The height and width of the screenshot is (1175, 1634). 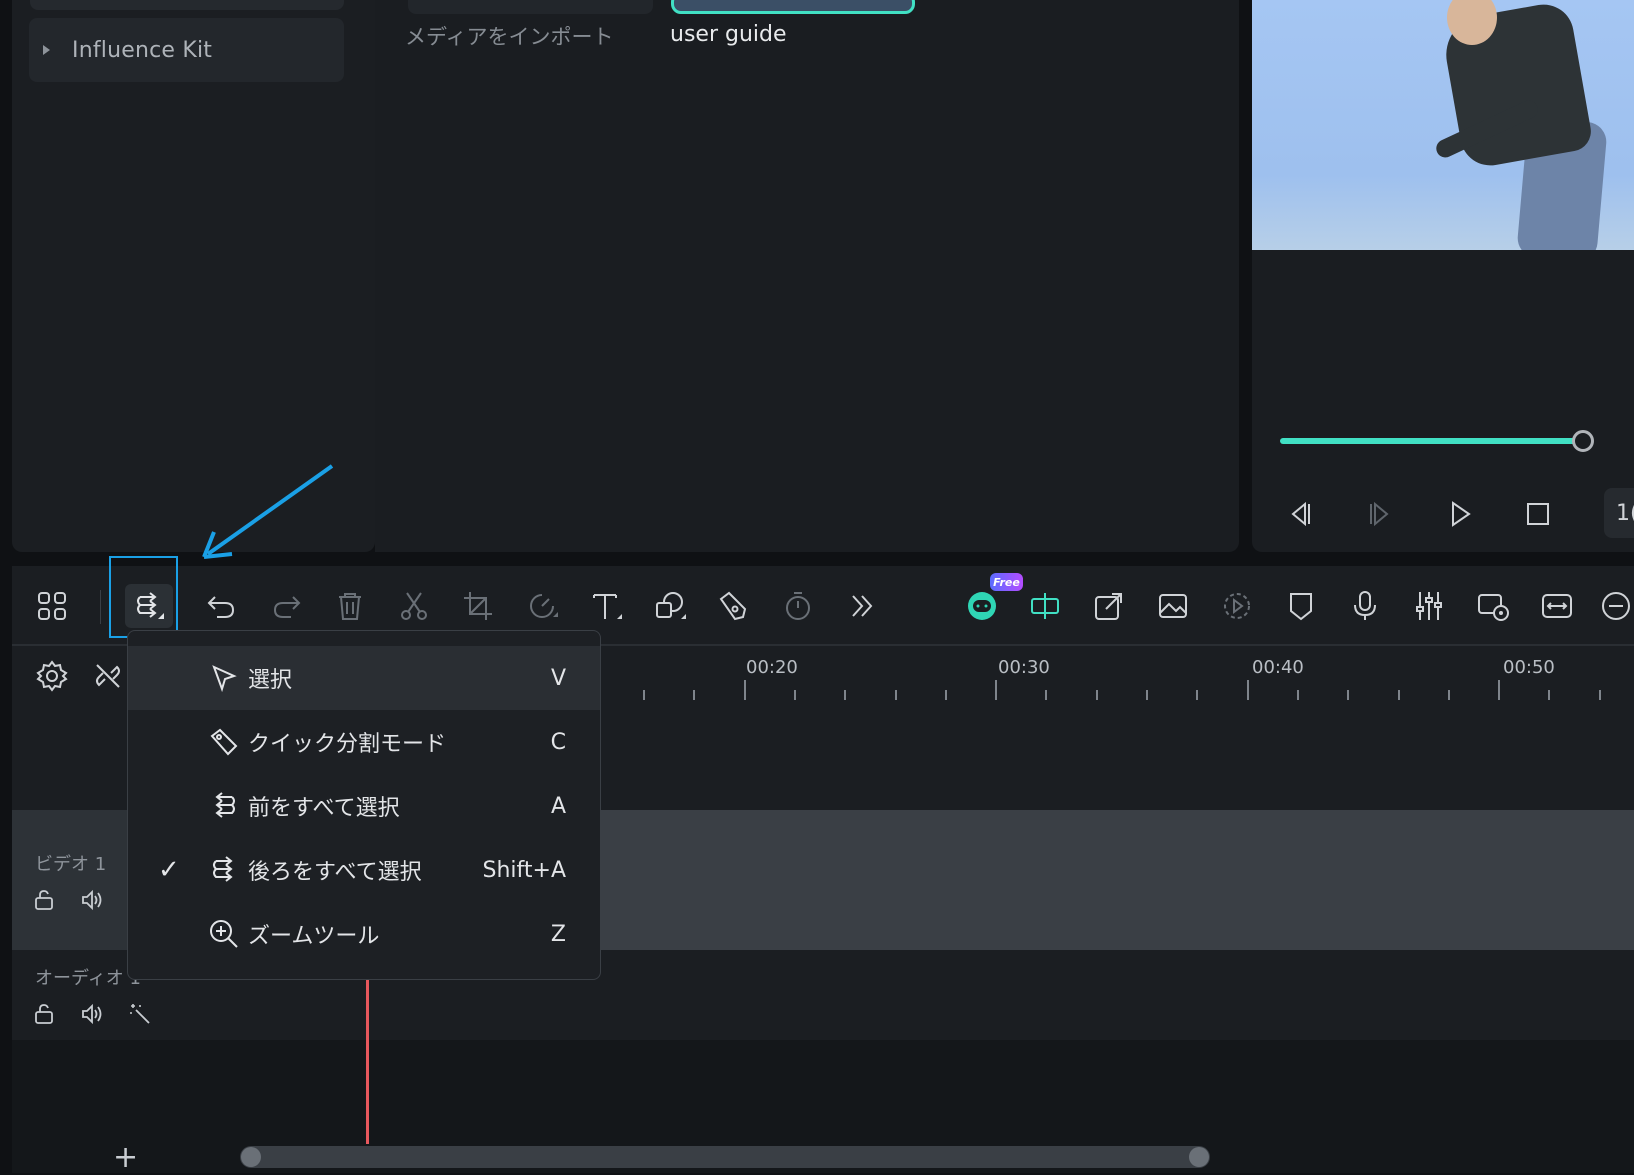 What do you see at coordinates (558, 742) in the screenshot?
I see `menu-item-shortcut: C` at bounding box center [558, 742].